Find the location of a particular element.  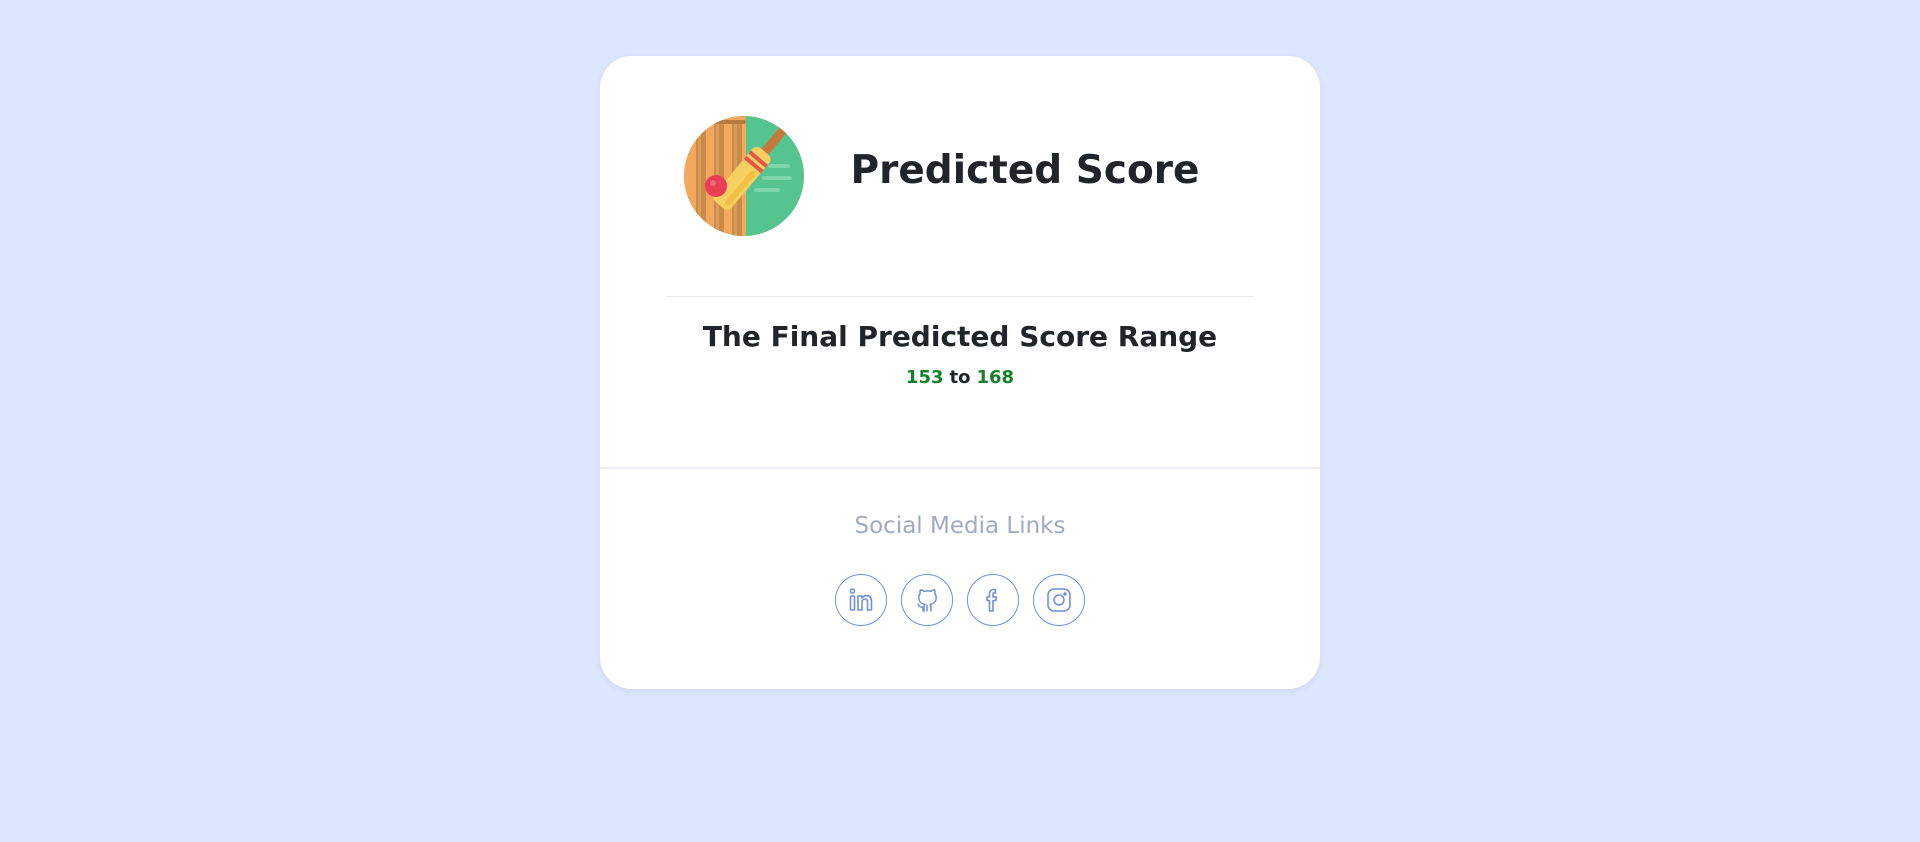

facebook-link is located at coordinates (993, 600).